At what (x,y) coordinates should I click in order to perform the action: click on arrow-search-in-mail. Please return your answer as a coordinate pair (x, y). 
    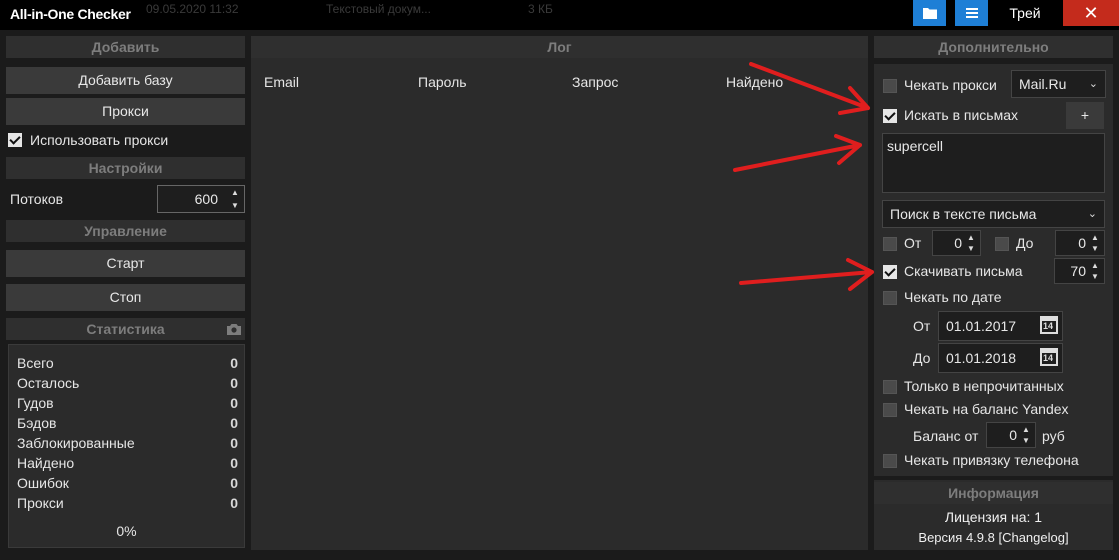
    Looking at the image, I should click on (809, 88).